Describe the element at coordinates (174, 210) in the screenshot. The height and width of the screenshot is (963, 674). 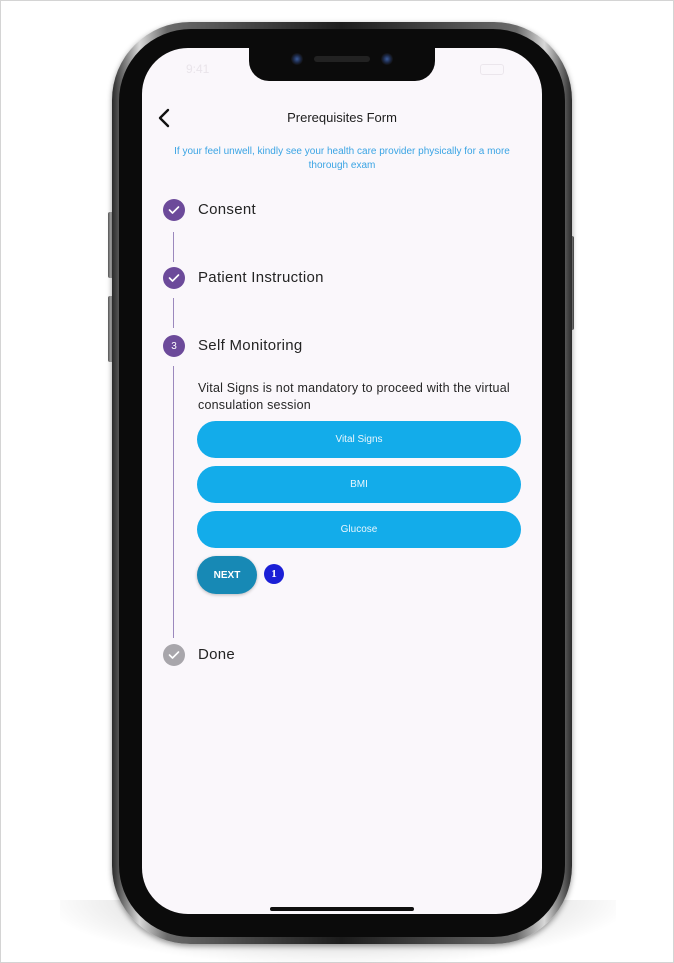
I see `step-consent-check-icon` at that location.